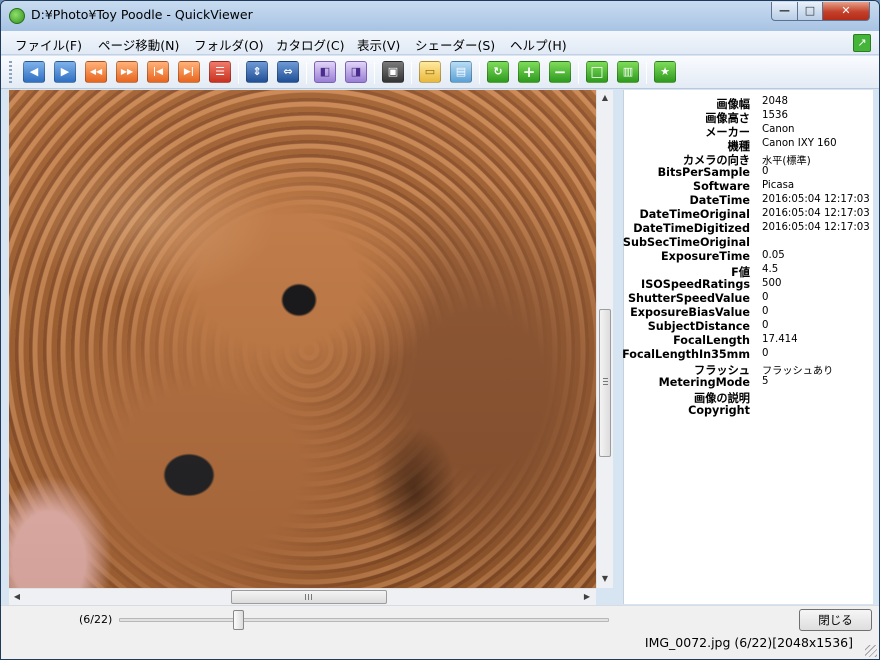 The width and height of the screenshot is (880, 660). I want to click on resize-grip-icon, so click(871, 651).